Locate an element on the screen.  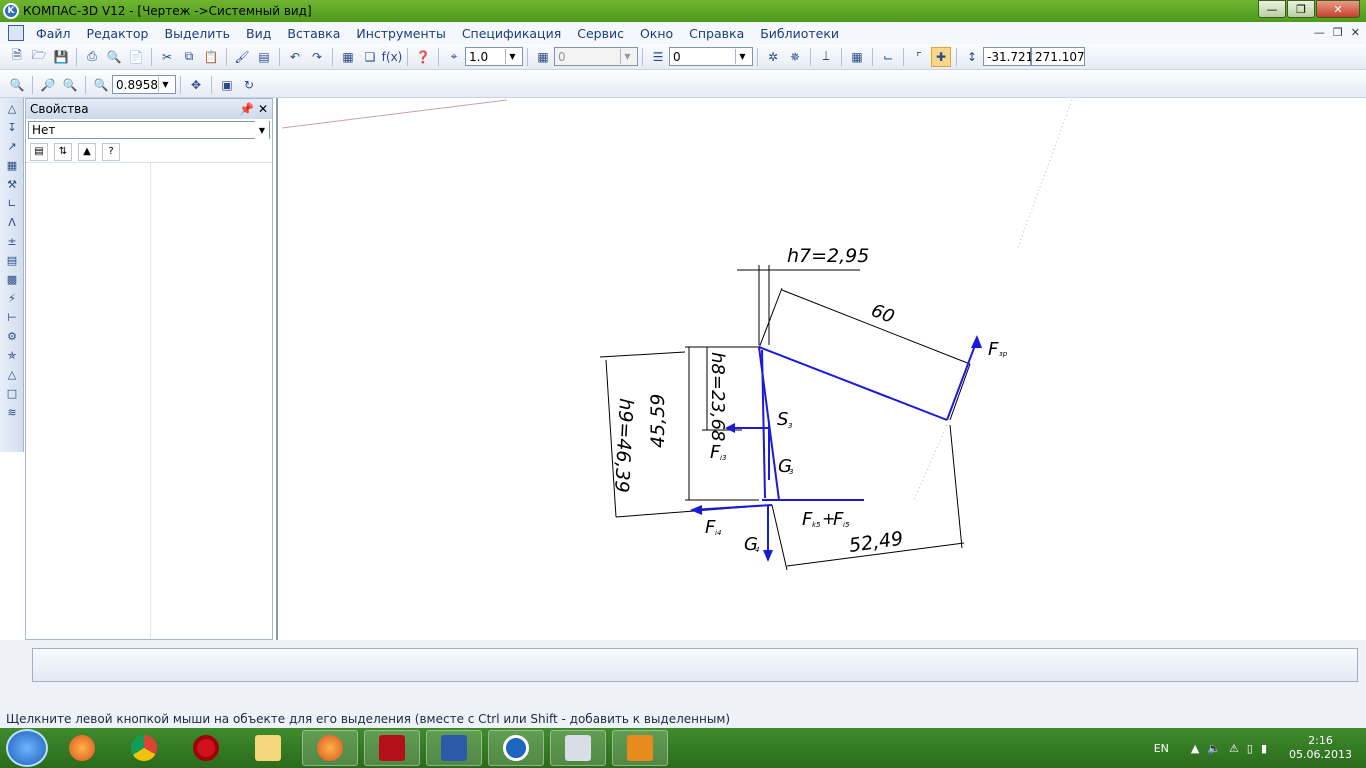
edit-icon: ▦ is located at coordinates (12, 165).